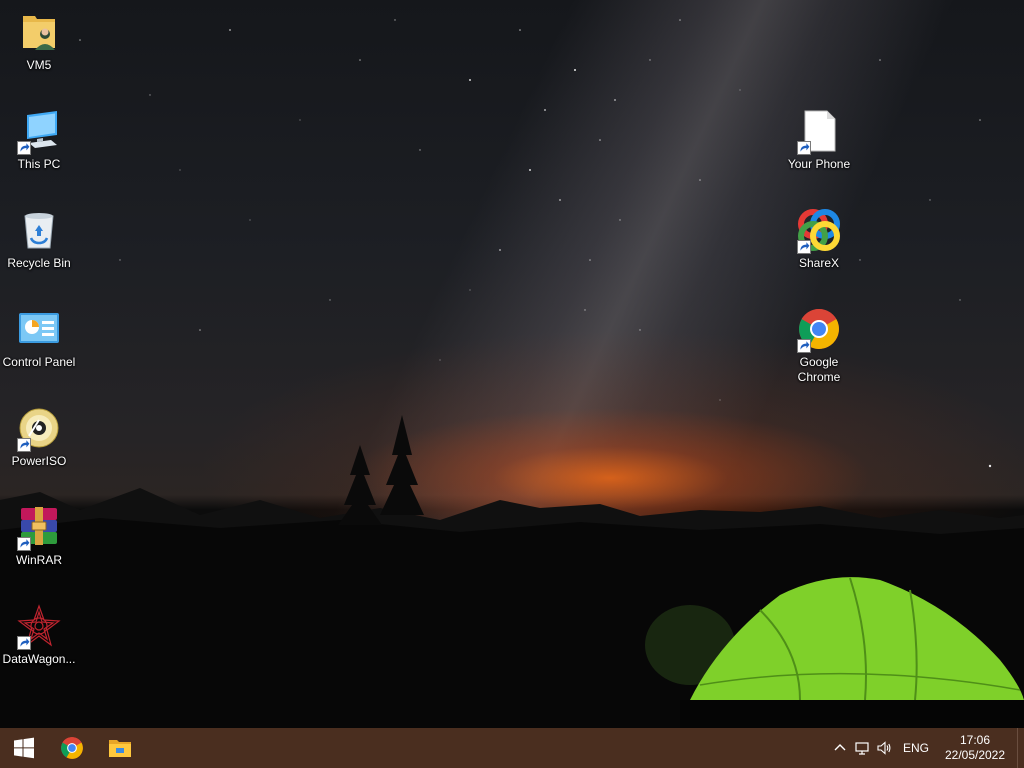  What do you see at coordinates (39, 230) in the screenshot?
I see `recycle-bin-icon` at bounding box center [39, 230].